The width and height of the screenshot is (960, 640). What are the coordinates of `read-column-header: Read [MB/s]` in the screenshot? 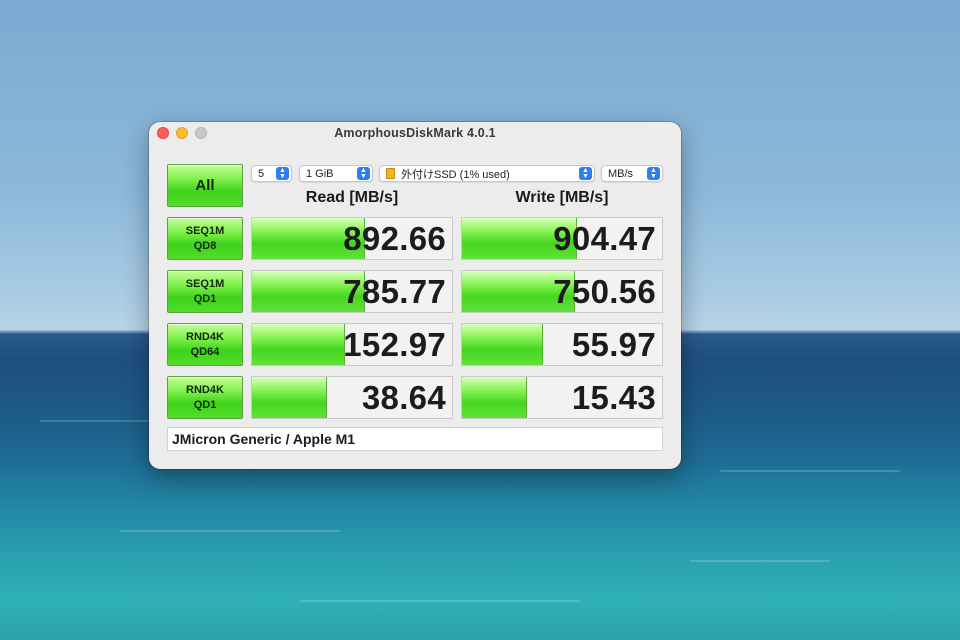 It's located at (352, 197).